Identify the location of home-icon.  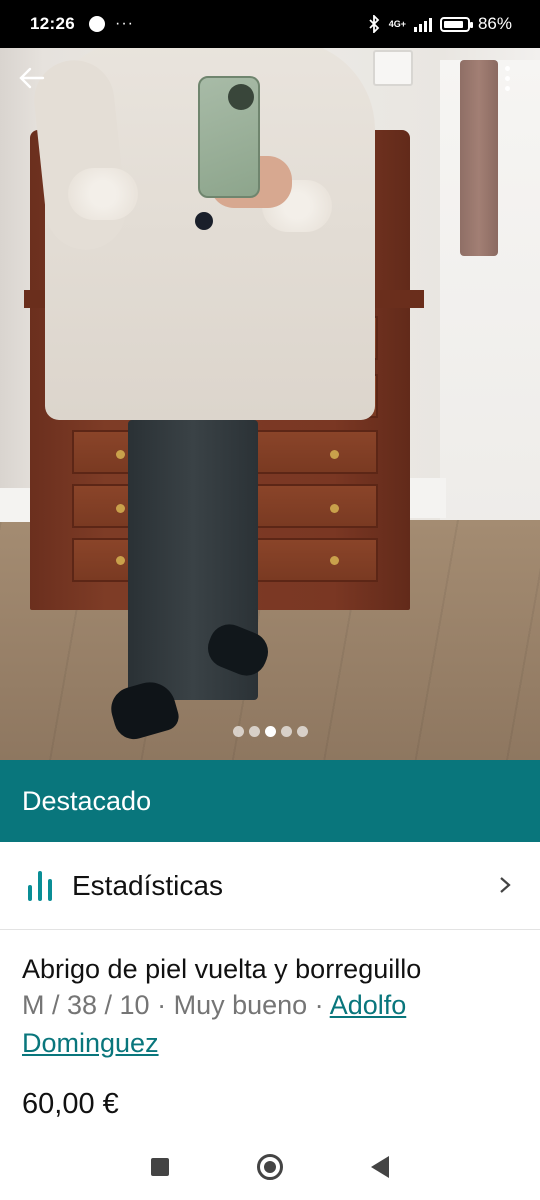
(270, 1167).